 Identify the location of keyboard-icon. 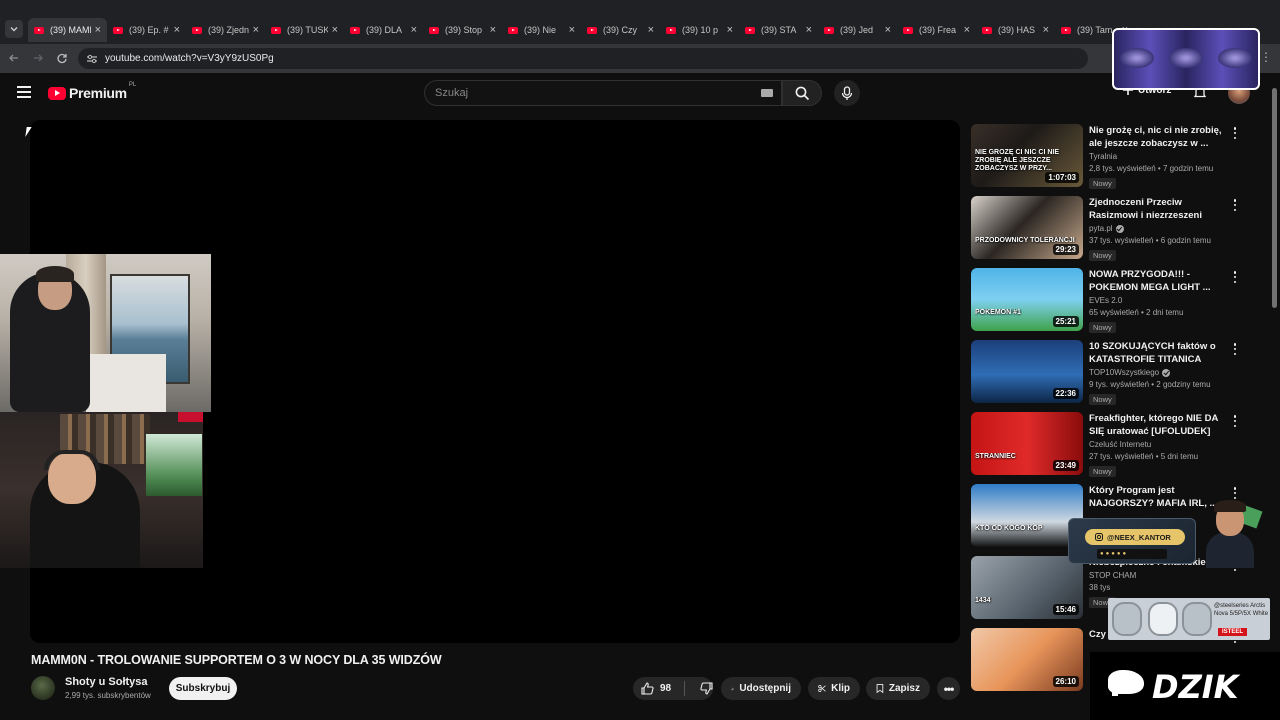
(767, 93).